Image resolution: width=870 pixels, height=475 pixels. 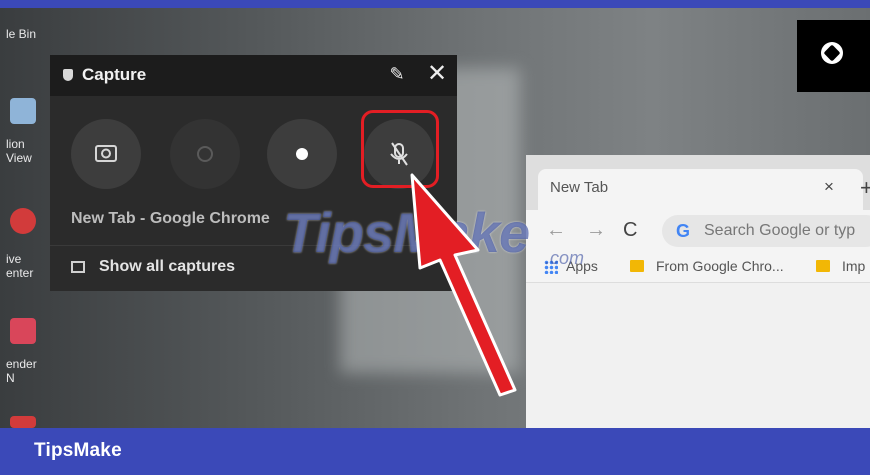 I want to click on bottom-frame-bar, so click(x=435, y=451).